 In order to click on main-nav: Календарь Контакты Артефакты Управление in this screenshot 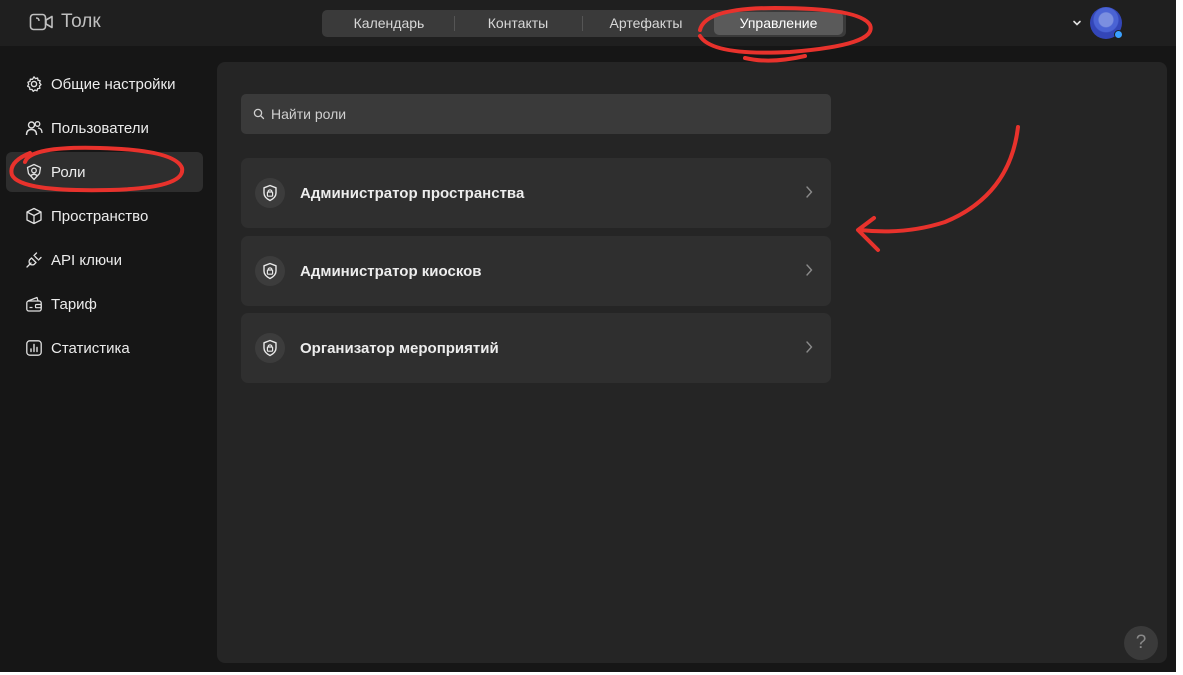, I will do `click(584, 23)`.